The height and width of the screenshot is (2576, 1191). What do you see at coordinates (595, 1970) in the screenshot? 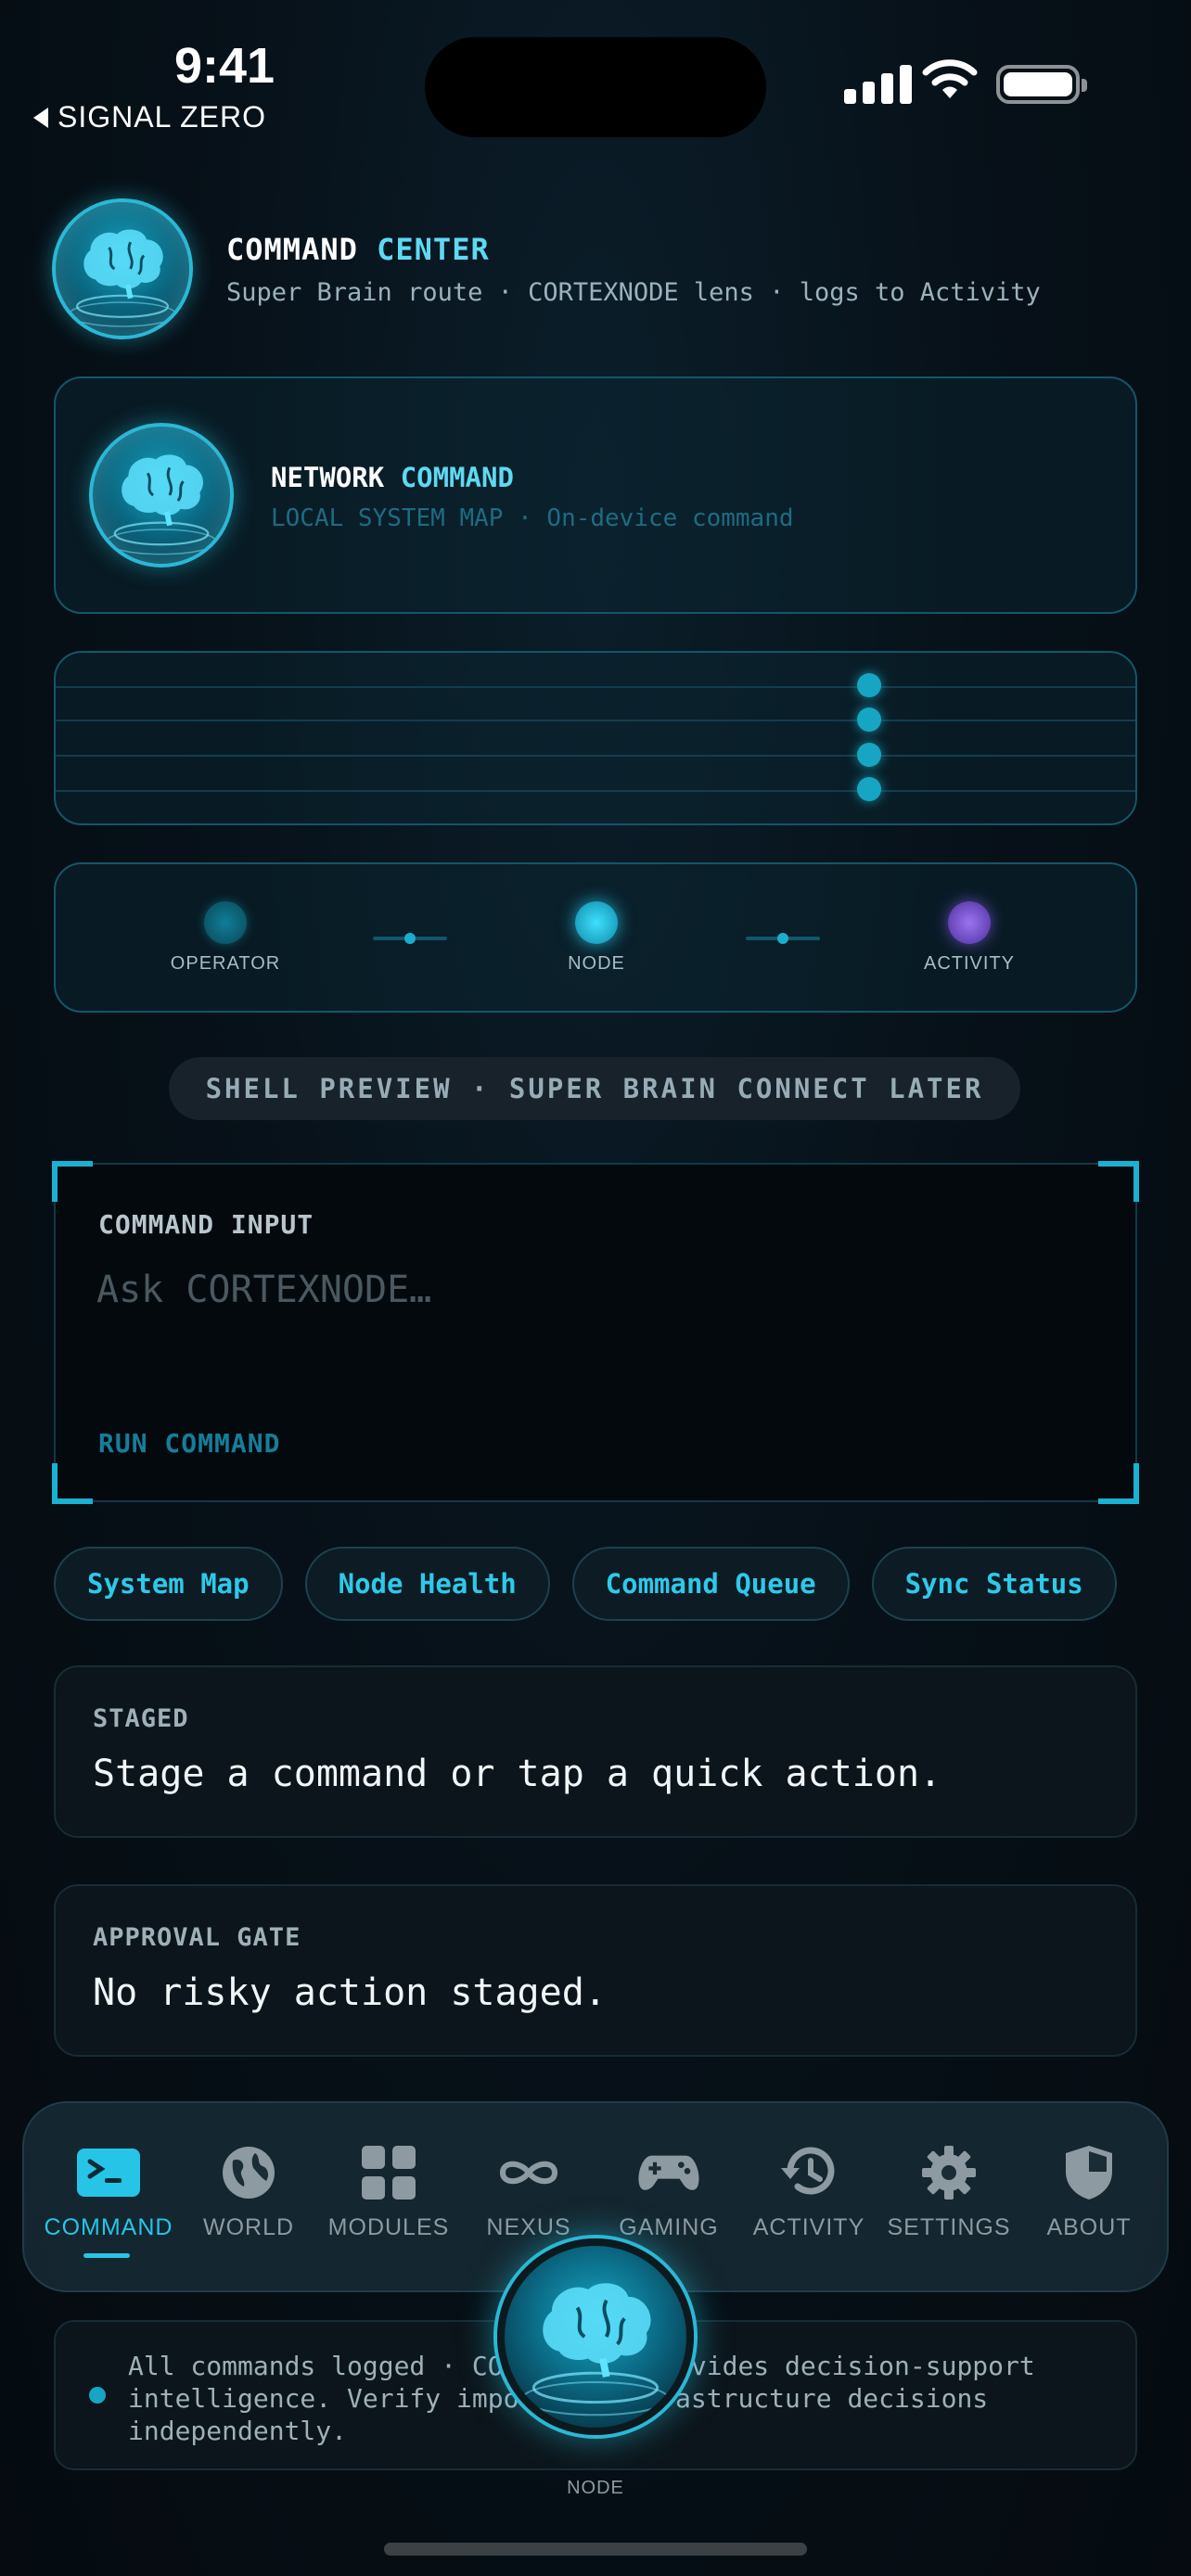
I see `approval-gate-card: APPROVAL GATE No risky action staged.` at bounding box center [595, 1970].